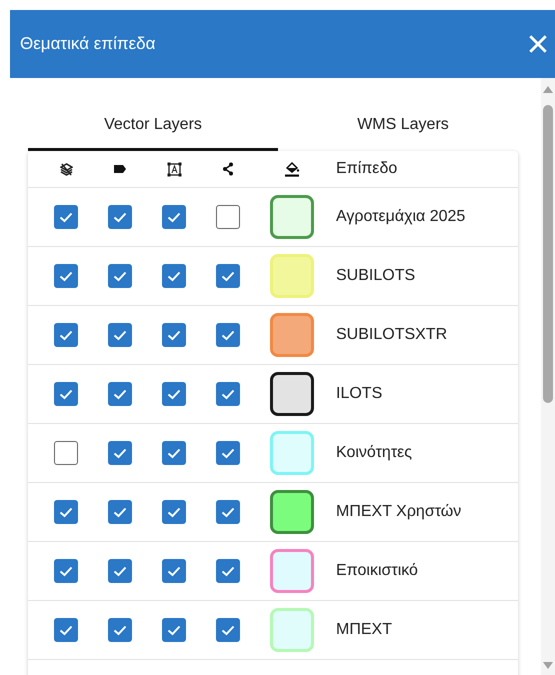 The width and height of the screenshot is (555, 675). What do you see at coordinates (174, 169) in the screenshot?
I see `text-frame-icon` at bounding box center [174, 169].